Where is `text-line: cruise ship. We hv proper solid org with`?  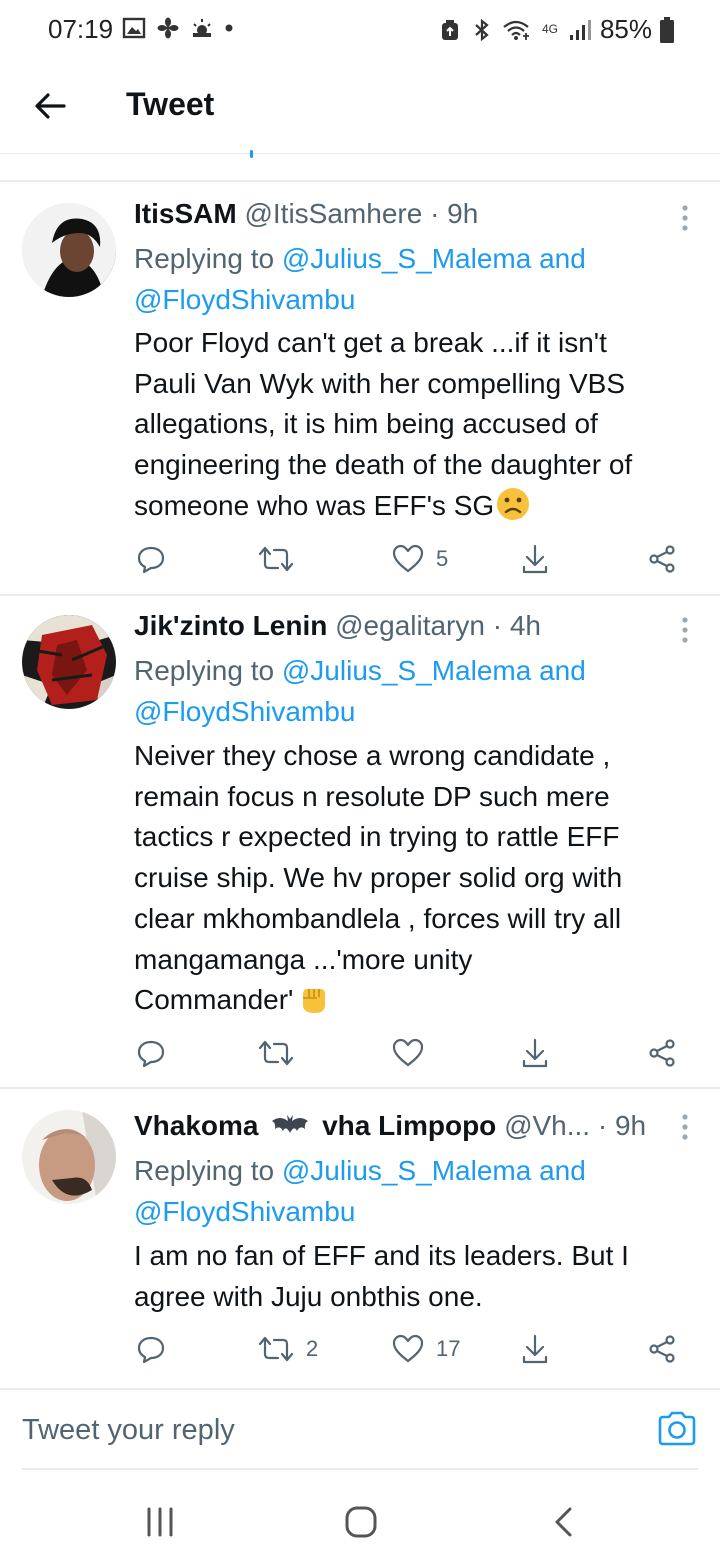
text-line: cruise ship. We hv proper solid org with is located at coordinates (378, 878).